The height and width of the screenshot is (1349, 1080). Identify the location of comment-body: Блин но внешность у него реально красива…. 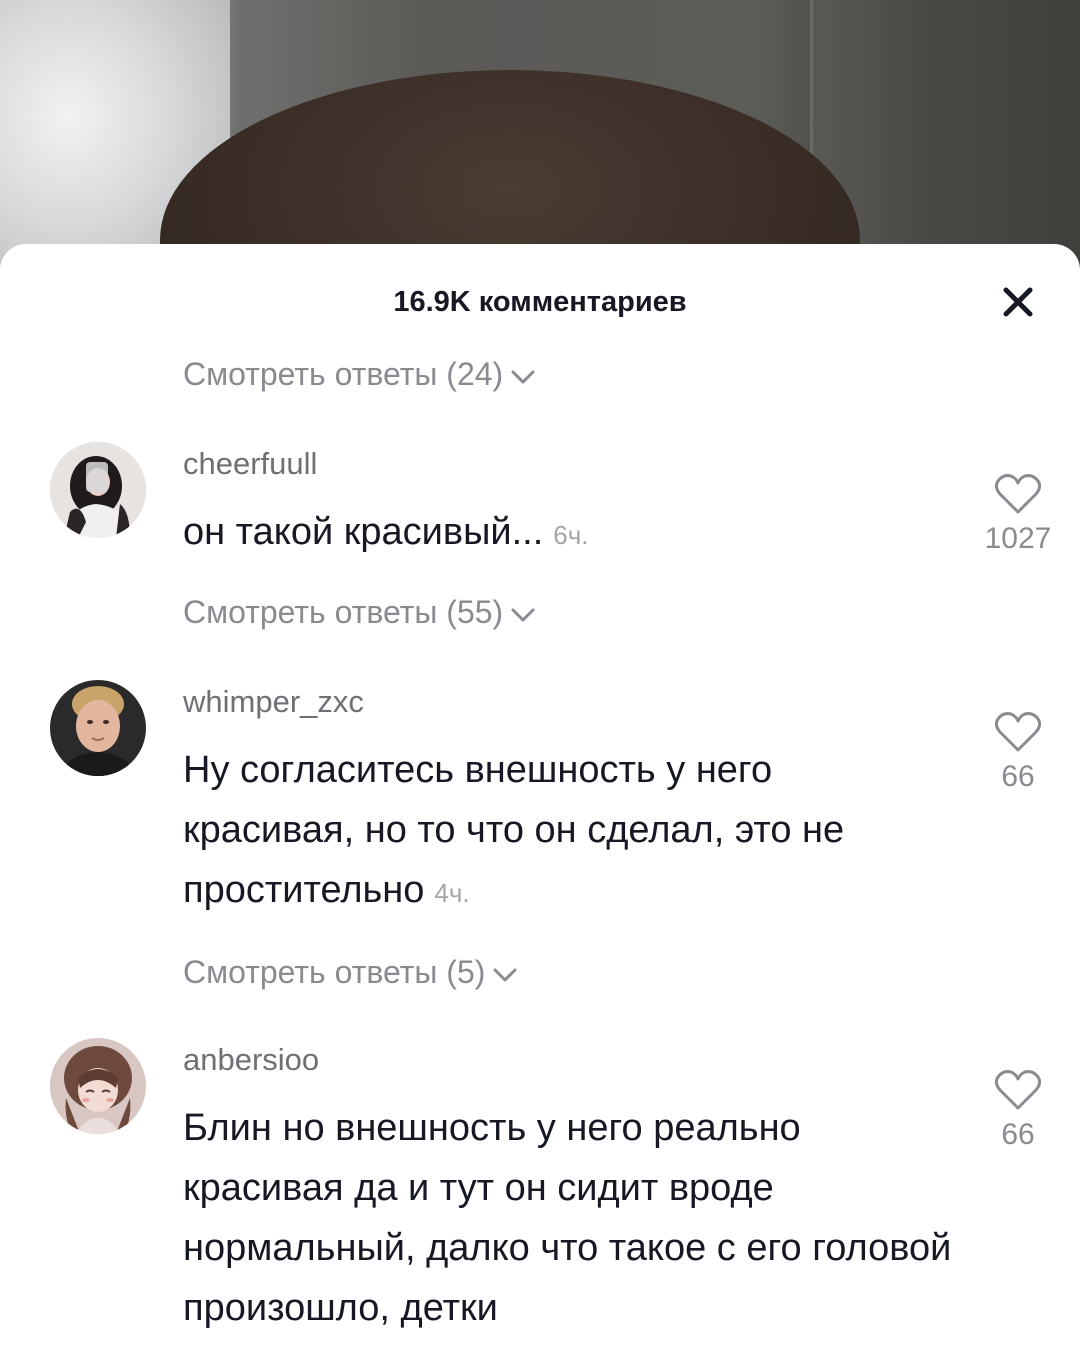
(567, 1218).